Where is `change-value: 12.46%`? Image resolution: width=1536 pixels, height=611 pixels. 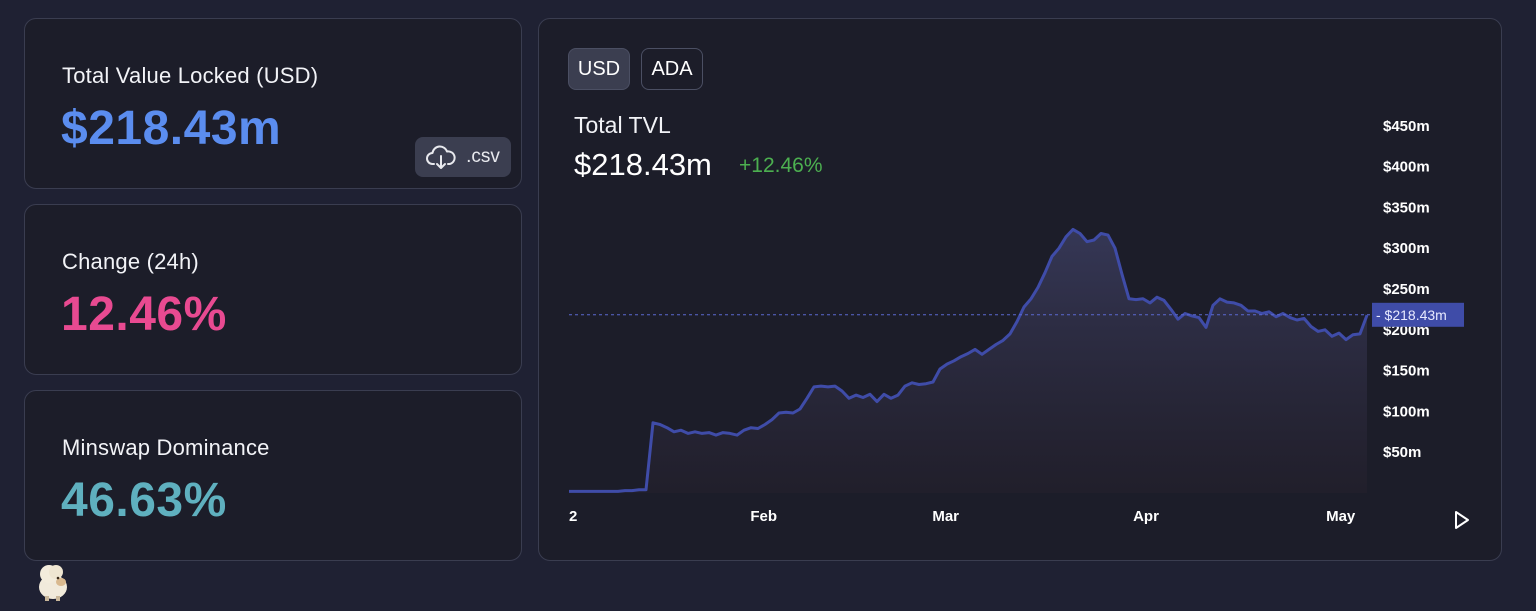
change-value: 12.46% is located at coordinates (144, 314).